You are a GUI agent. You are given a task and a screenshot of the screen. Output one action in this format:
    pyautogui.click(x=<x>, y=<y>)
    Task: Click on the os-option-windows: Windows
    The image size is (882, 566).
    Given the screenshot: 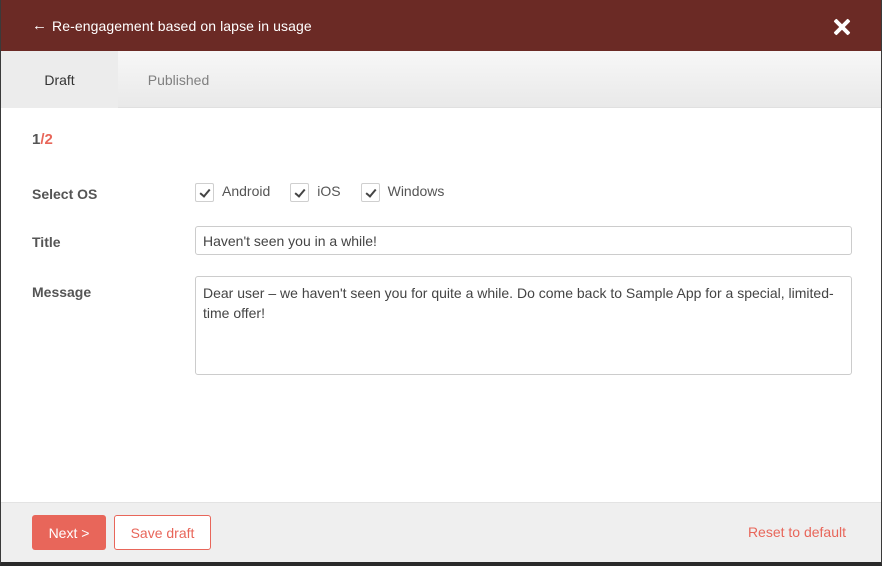 What is the action you would take?
    pyautogui.click(x=402, y=191)
    